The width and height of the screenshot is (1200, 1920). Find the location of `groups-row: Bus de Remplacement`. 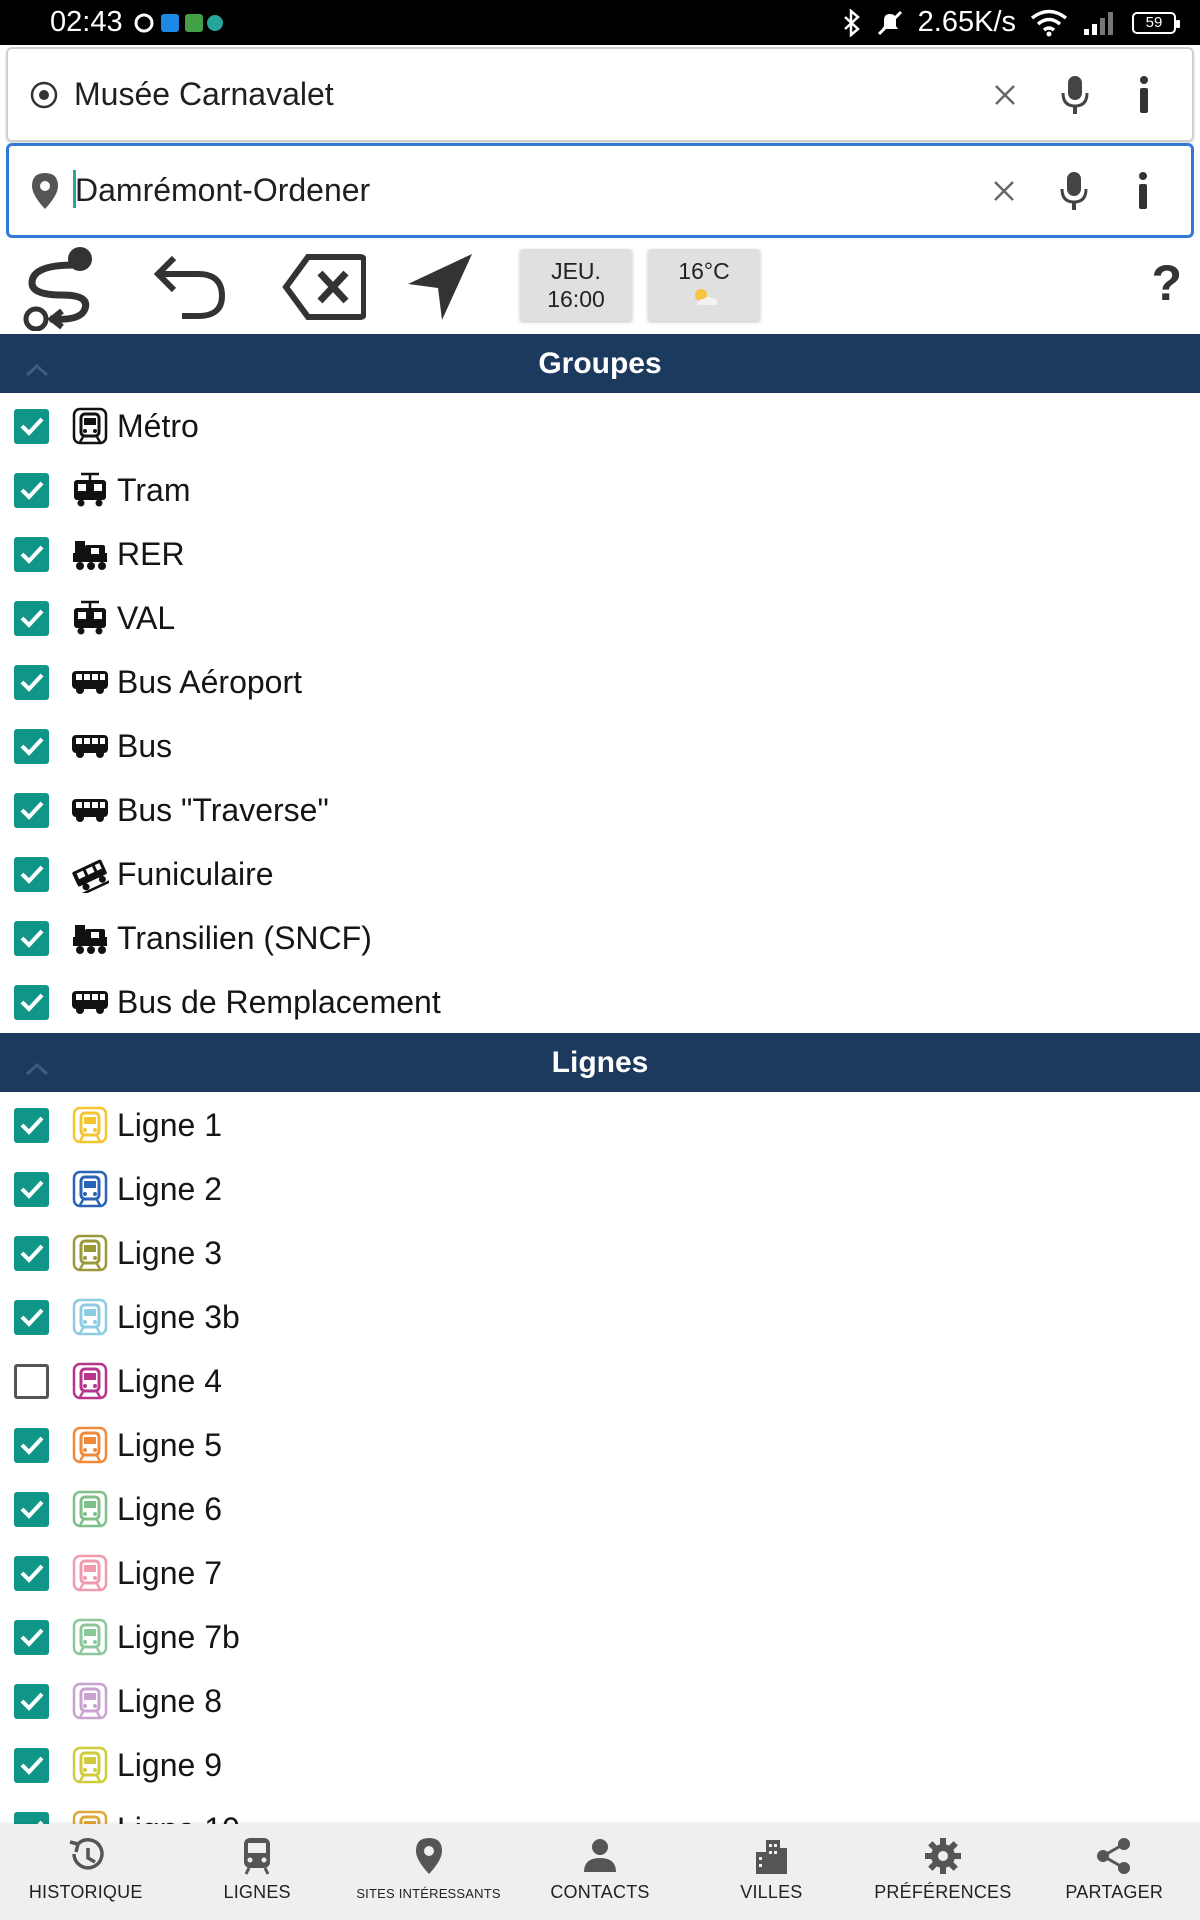

groups-row: Bus de Remplacement is located at coordinates (600, 1002).